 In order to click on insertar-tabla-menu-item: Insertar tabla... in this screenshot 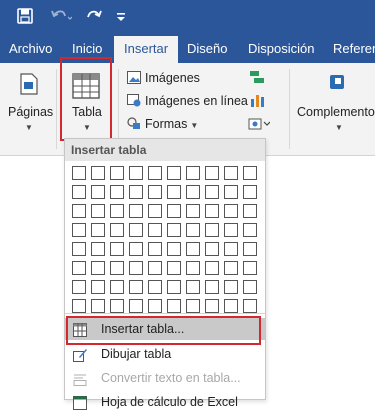, I will do `click(165, 329)`.